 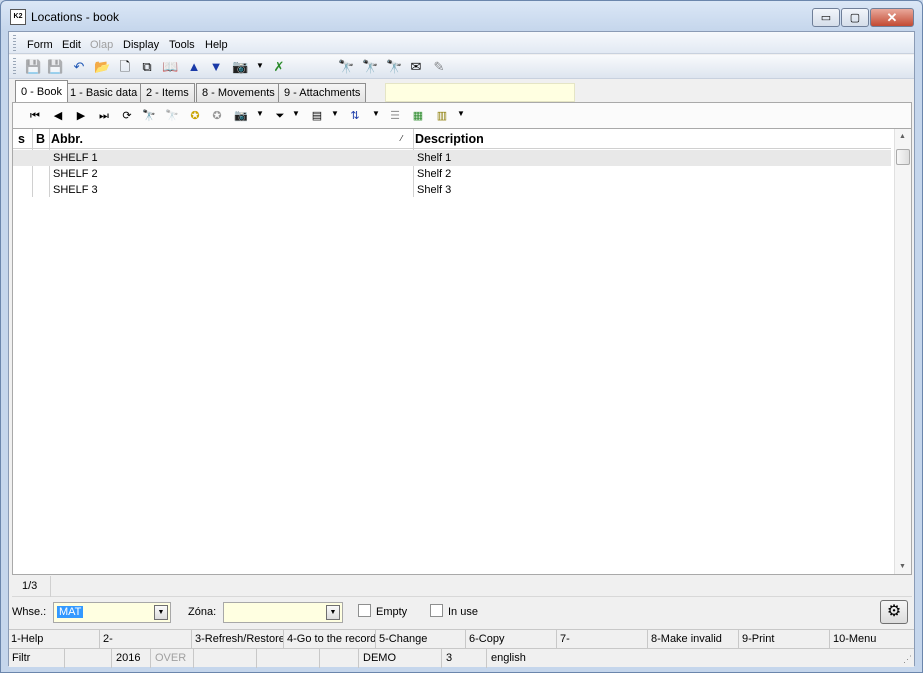 What do you see at coordinates (102, 67) in the screenshot?
I see `open-folder-icon: 📂` at bounding box center [102, 67].